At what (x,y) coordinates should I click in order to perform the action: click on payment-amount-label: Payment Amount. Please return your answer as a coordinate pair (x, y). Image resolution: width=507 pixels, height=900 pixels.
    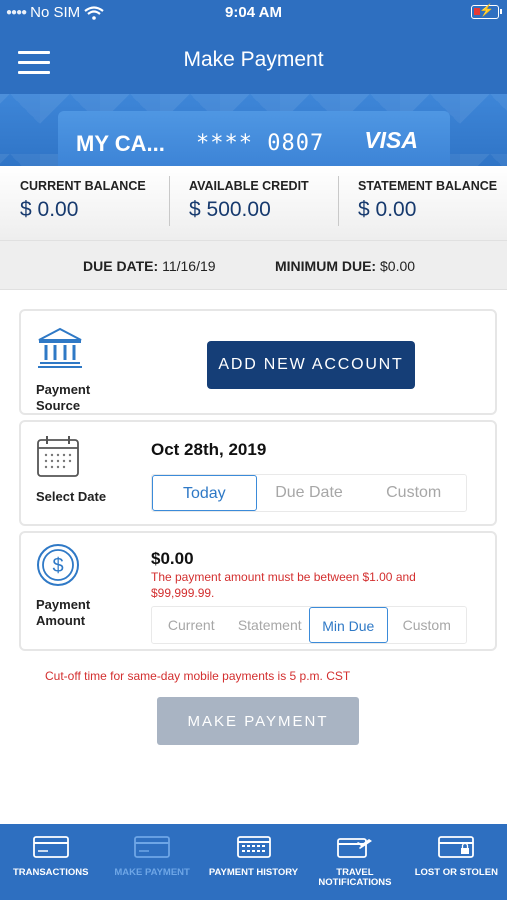
    Looking at the image, I should click on (63, 612).